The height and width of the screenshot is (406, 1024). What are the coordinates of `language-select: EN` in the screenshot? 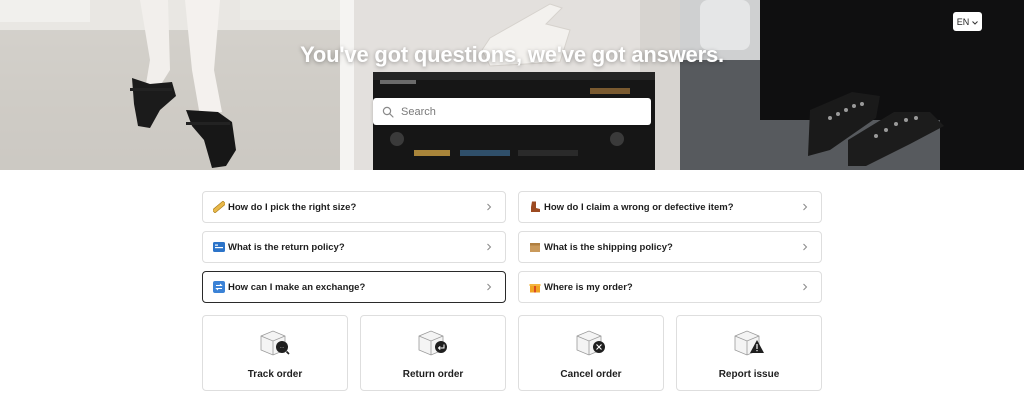 It's located at (967, 21).